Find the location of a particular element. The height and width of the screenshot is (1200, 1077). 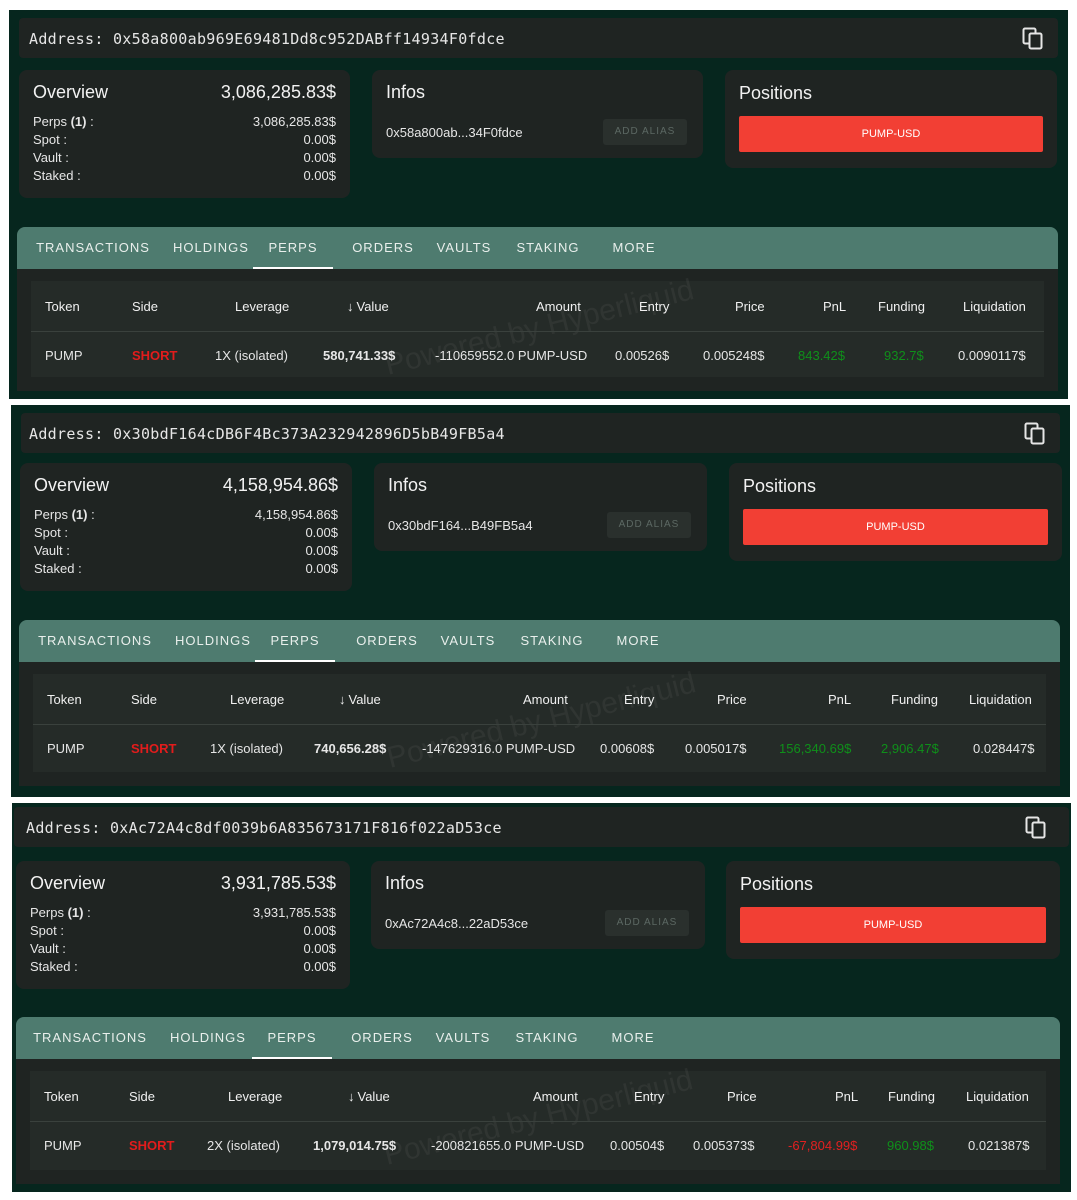

cell-value: 580,741.33$ is located at coordinates (359, 355).